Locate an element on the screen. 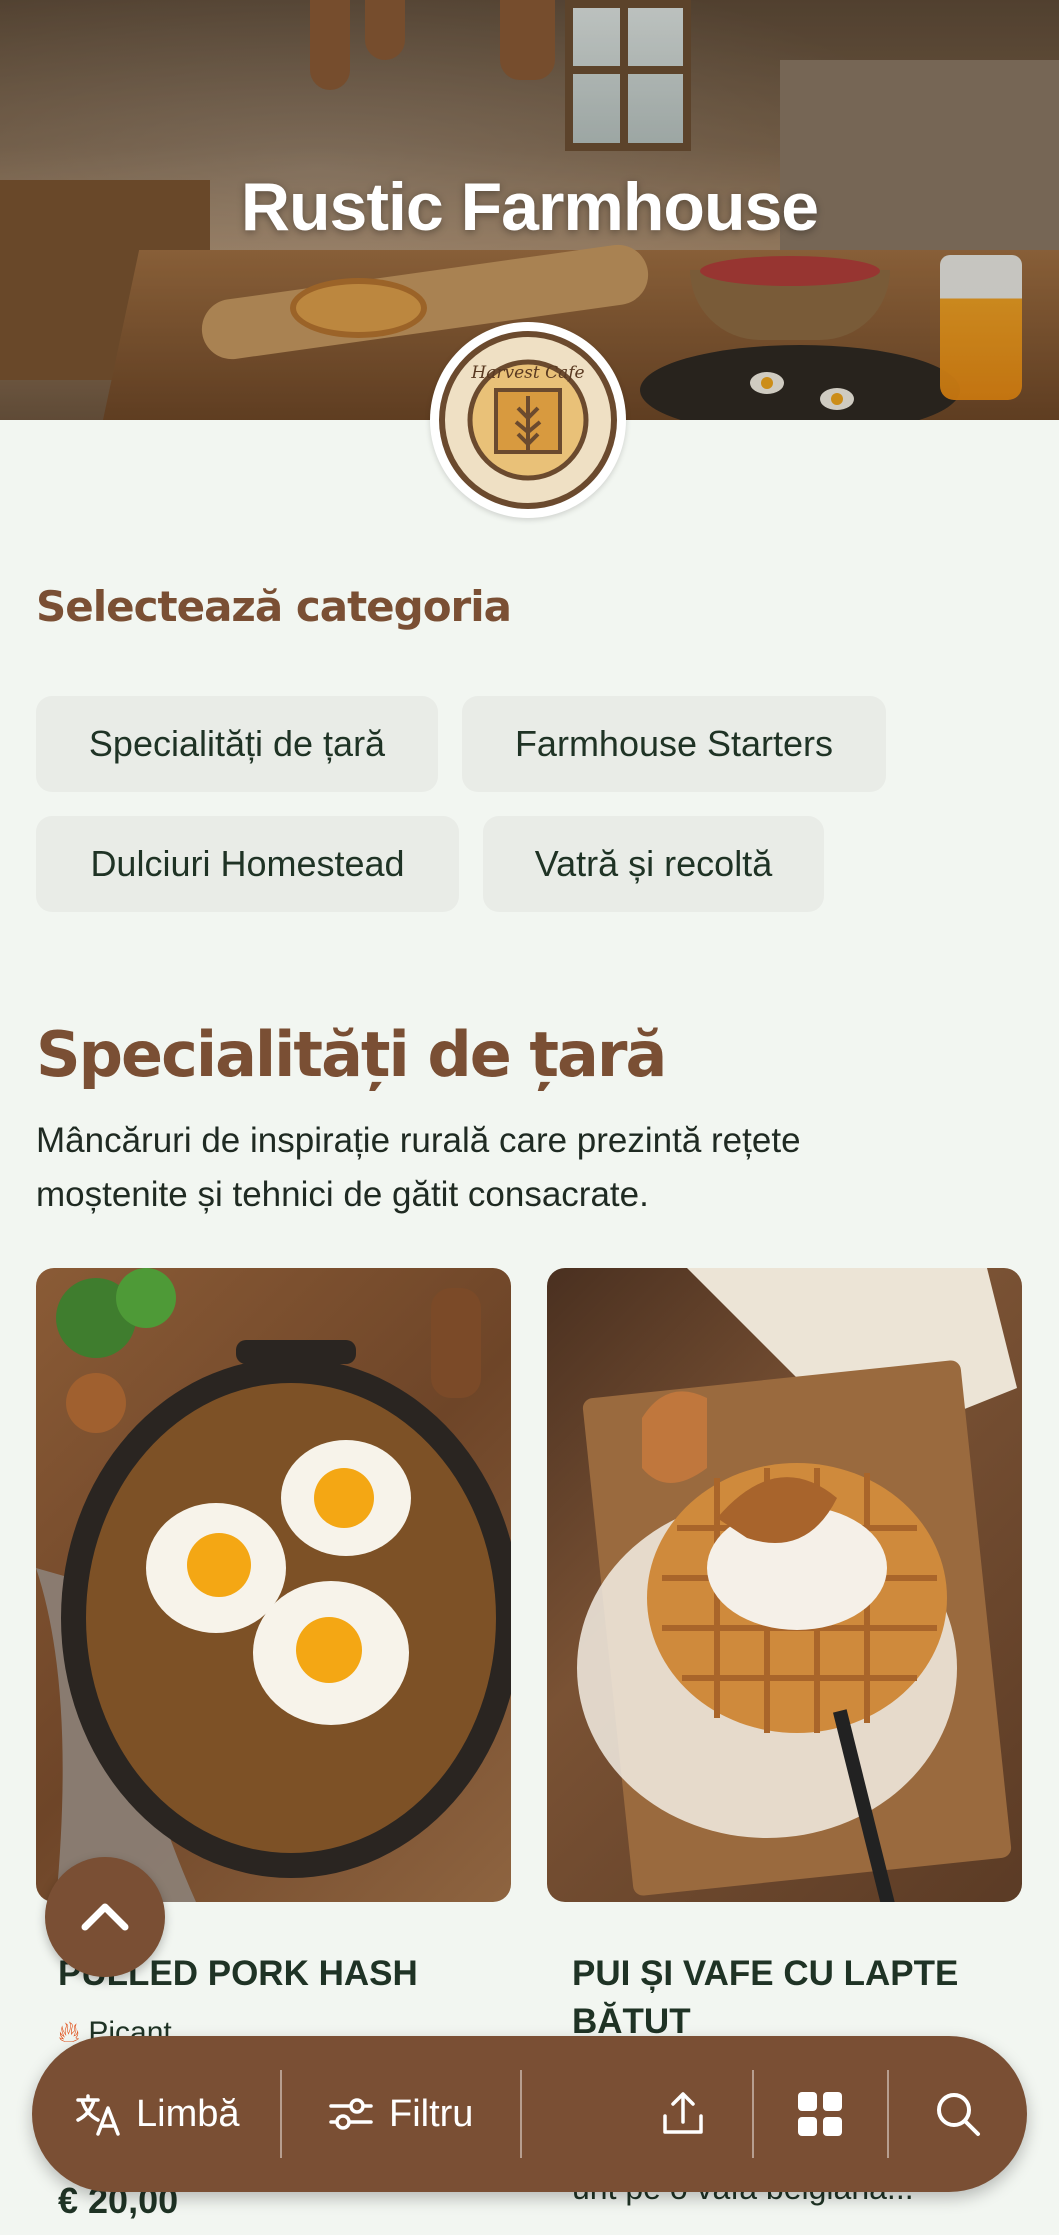 This screenshot has width=1059, height=2235. item-name-line: PUI ȘI VAFE CU LAPTE is located at coordinates (765, 1973).